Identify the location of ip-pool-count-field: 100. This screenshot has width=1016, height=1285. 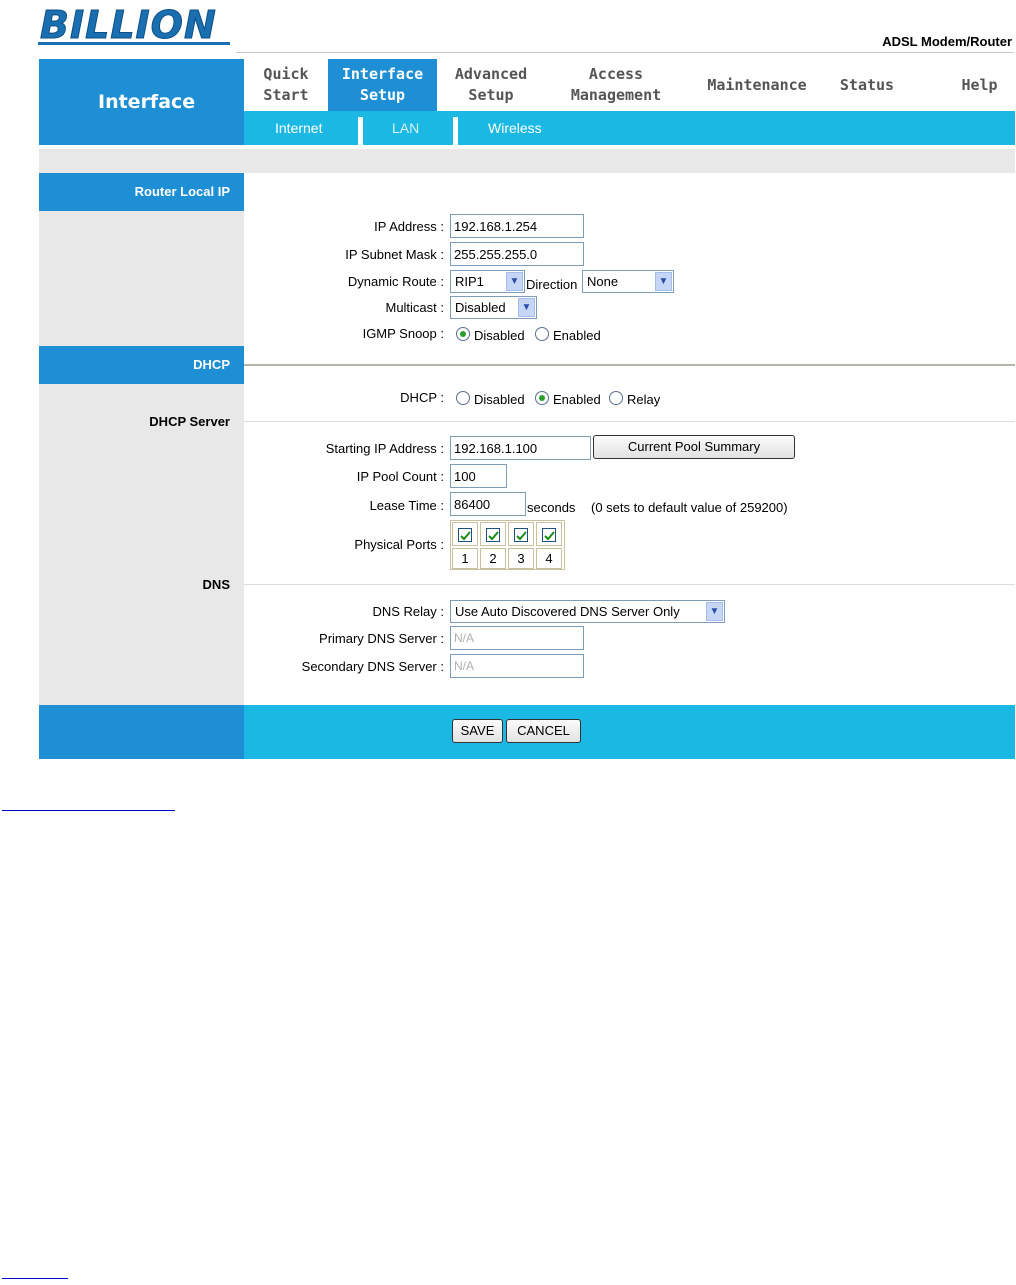
(478, 476).